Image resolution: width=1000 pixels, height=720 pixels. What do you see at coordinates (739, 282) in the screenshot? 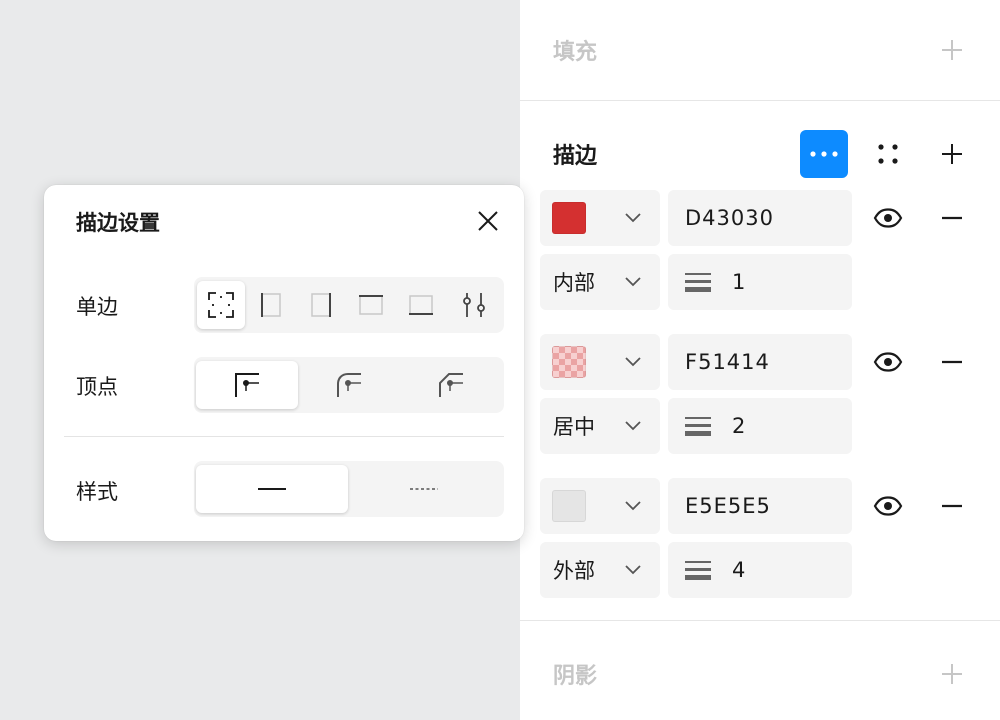
I see `stroke-weight-value: 1` at bounding box center [739, 282].